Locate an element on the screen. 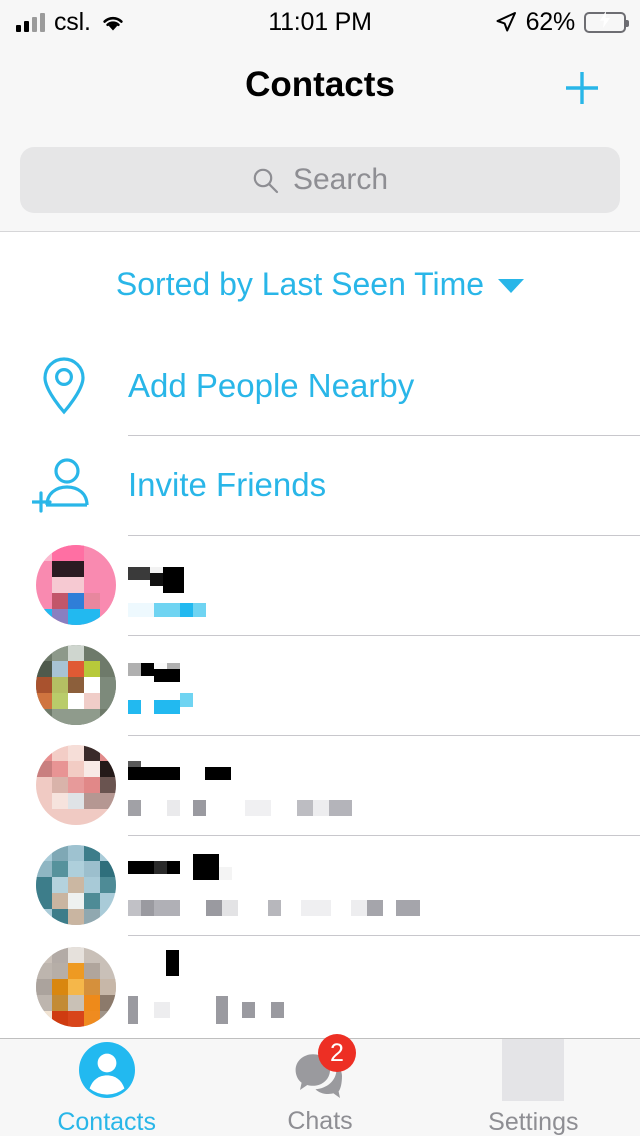 This screenshot has width=640, height=1136. search-placeholder: Search is located at coordinates (340, 179).